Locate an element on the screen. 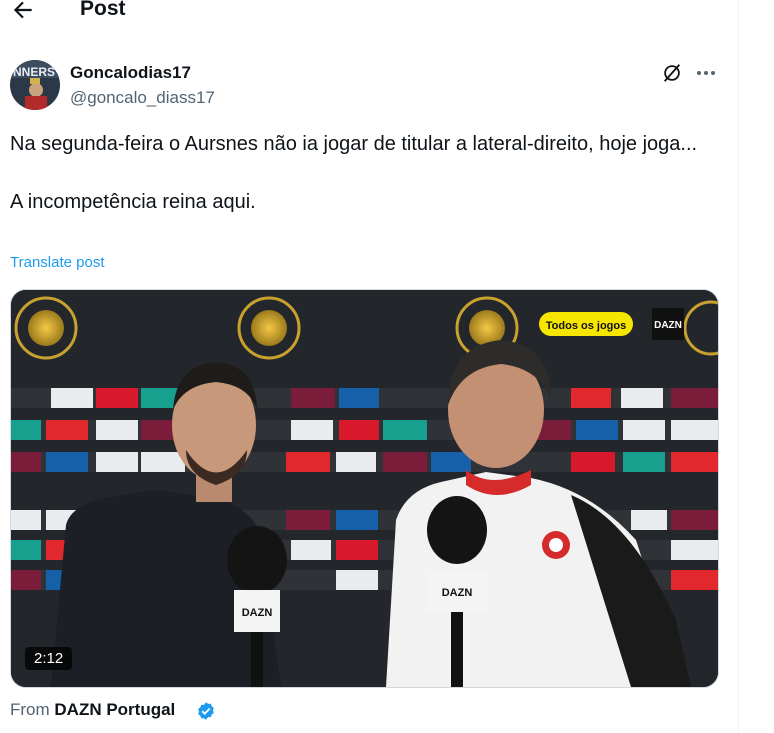  verified-badge-icon is located at coordinates (206, 711).